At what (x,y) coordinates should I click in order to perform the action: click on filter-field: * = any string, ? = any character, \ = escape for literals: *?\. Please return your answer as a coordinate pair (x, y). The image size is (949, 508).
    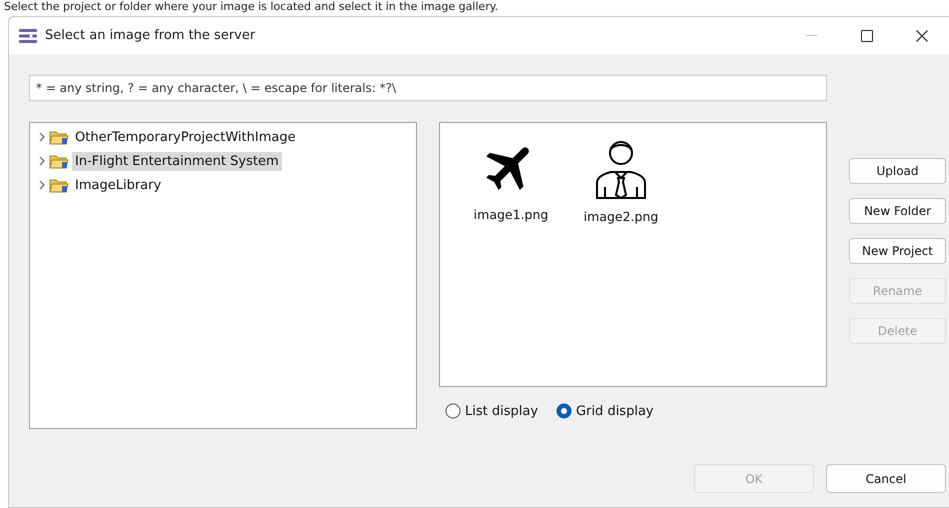
    Looking at the image, I should click on (428, 88).